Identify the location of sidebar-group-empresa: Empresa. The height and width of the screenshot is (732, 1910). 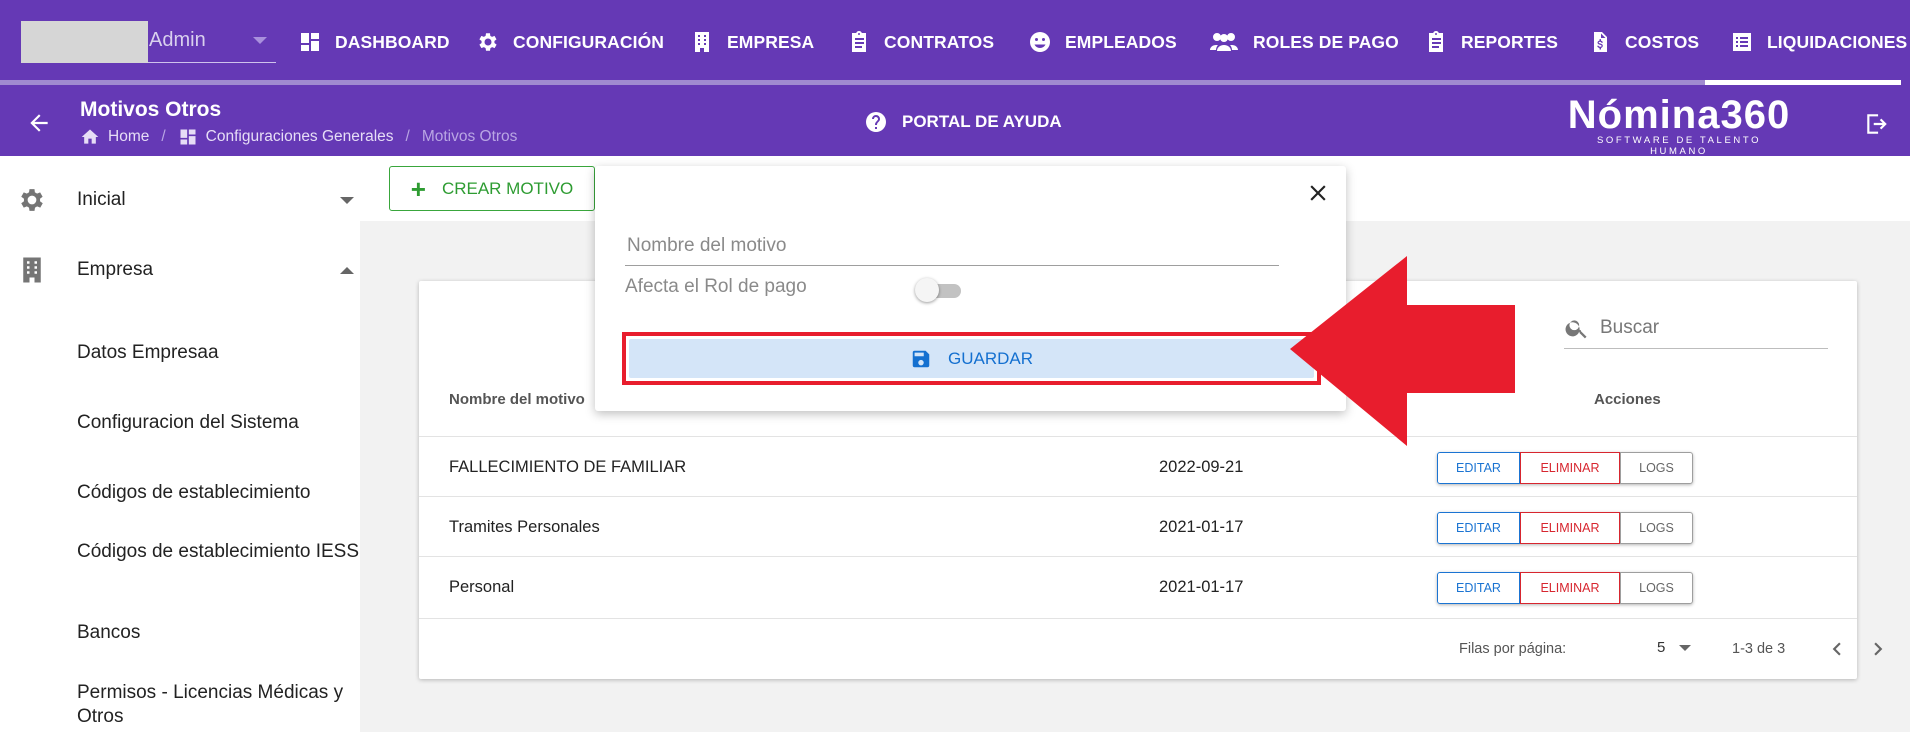
(180, 270).